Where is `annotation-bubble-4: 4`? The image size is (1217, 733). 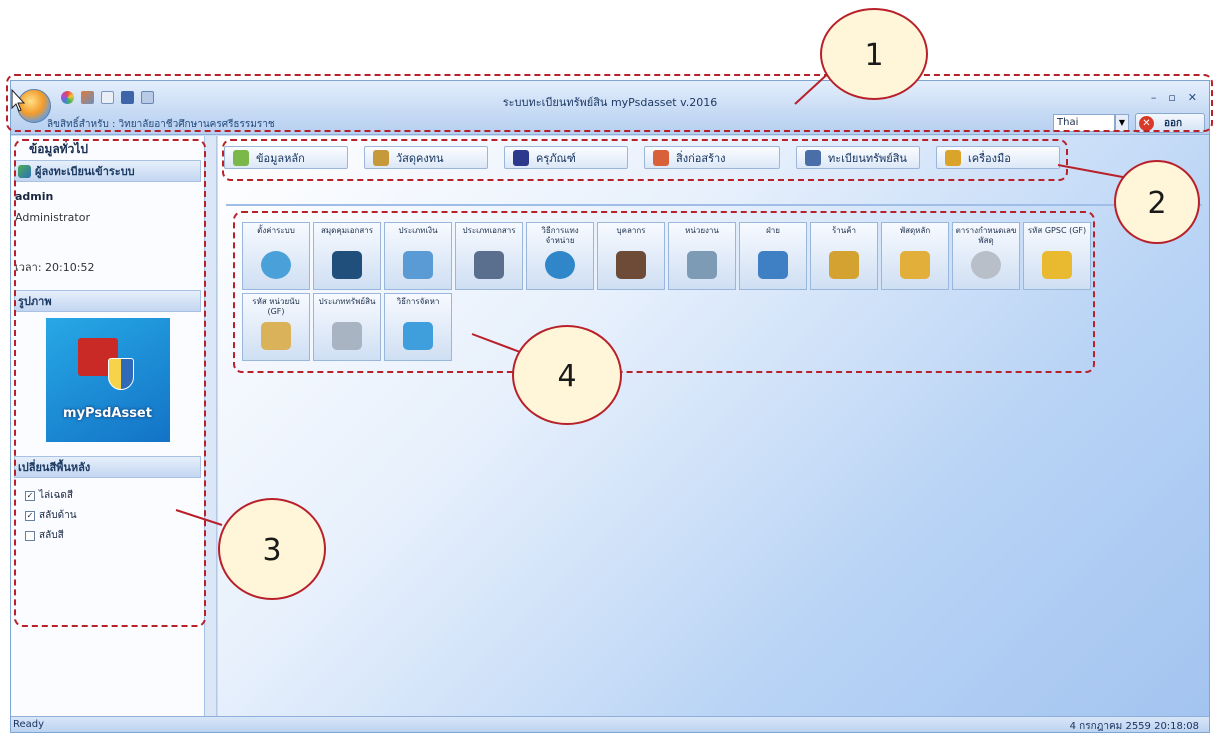 annotation-bubble-4: 4 is located at coordinates (567, 375).